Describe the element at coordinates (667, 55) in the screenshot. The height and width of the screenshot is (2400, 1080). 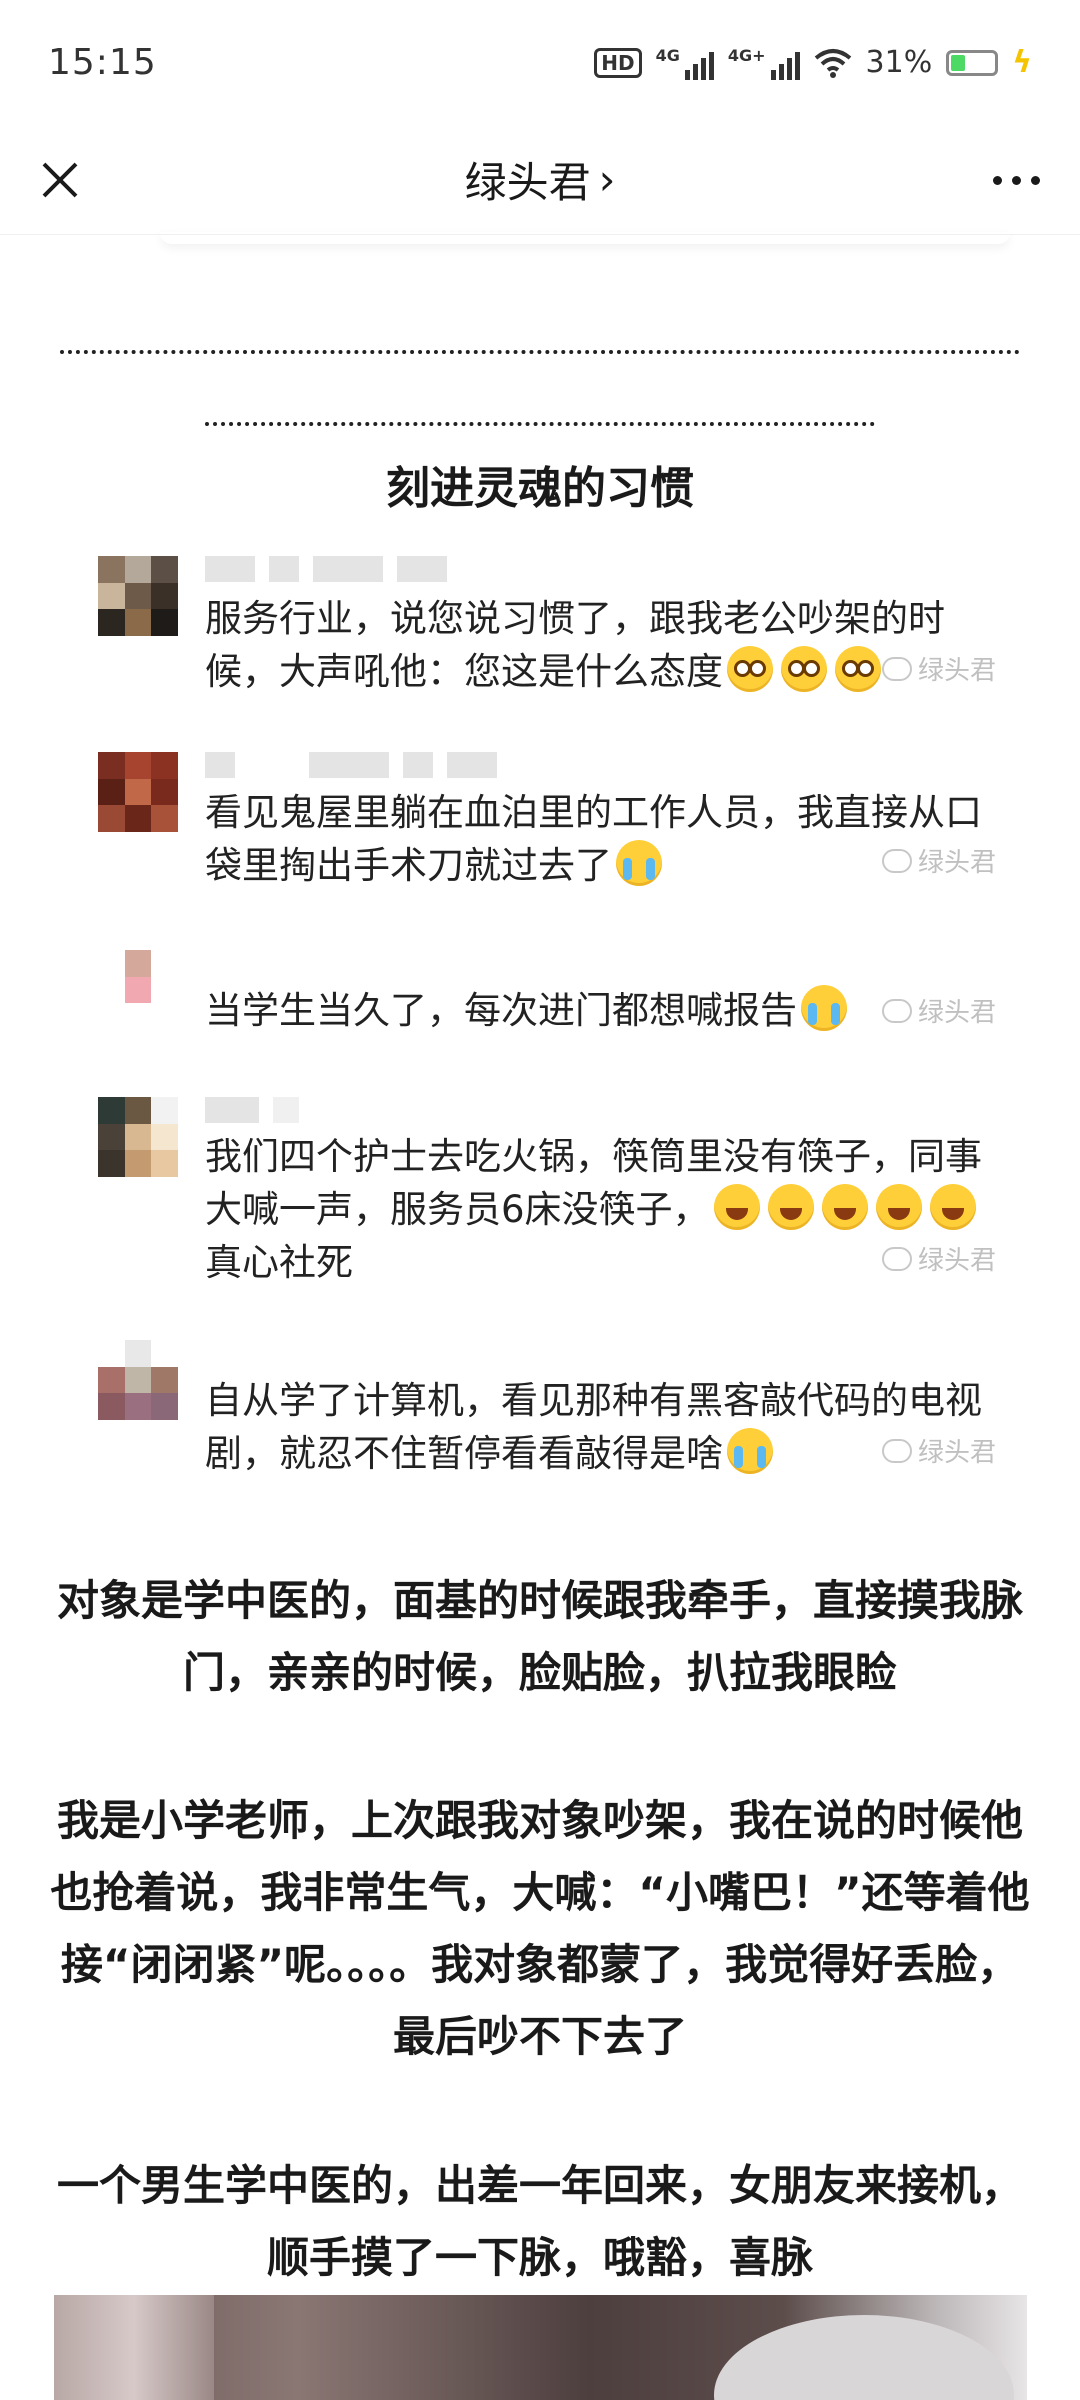
I see `network-label-1: 4G` at that location.